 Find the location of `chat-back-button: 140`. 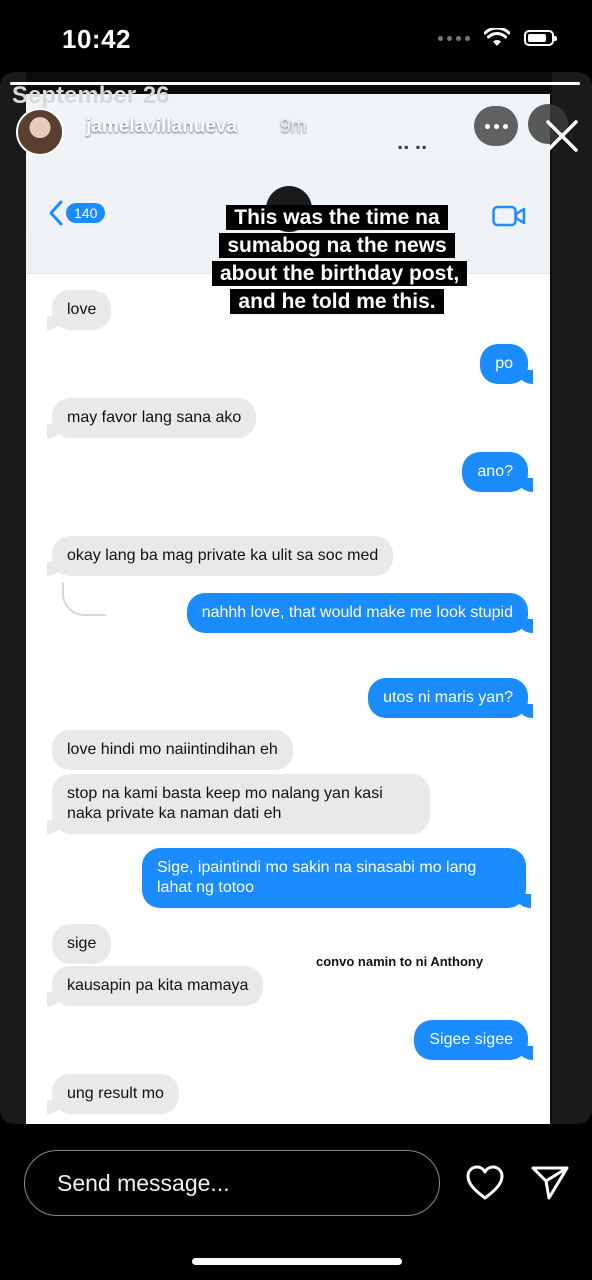

chat-back-button: 140 is located at coordinates (77, 213).